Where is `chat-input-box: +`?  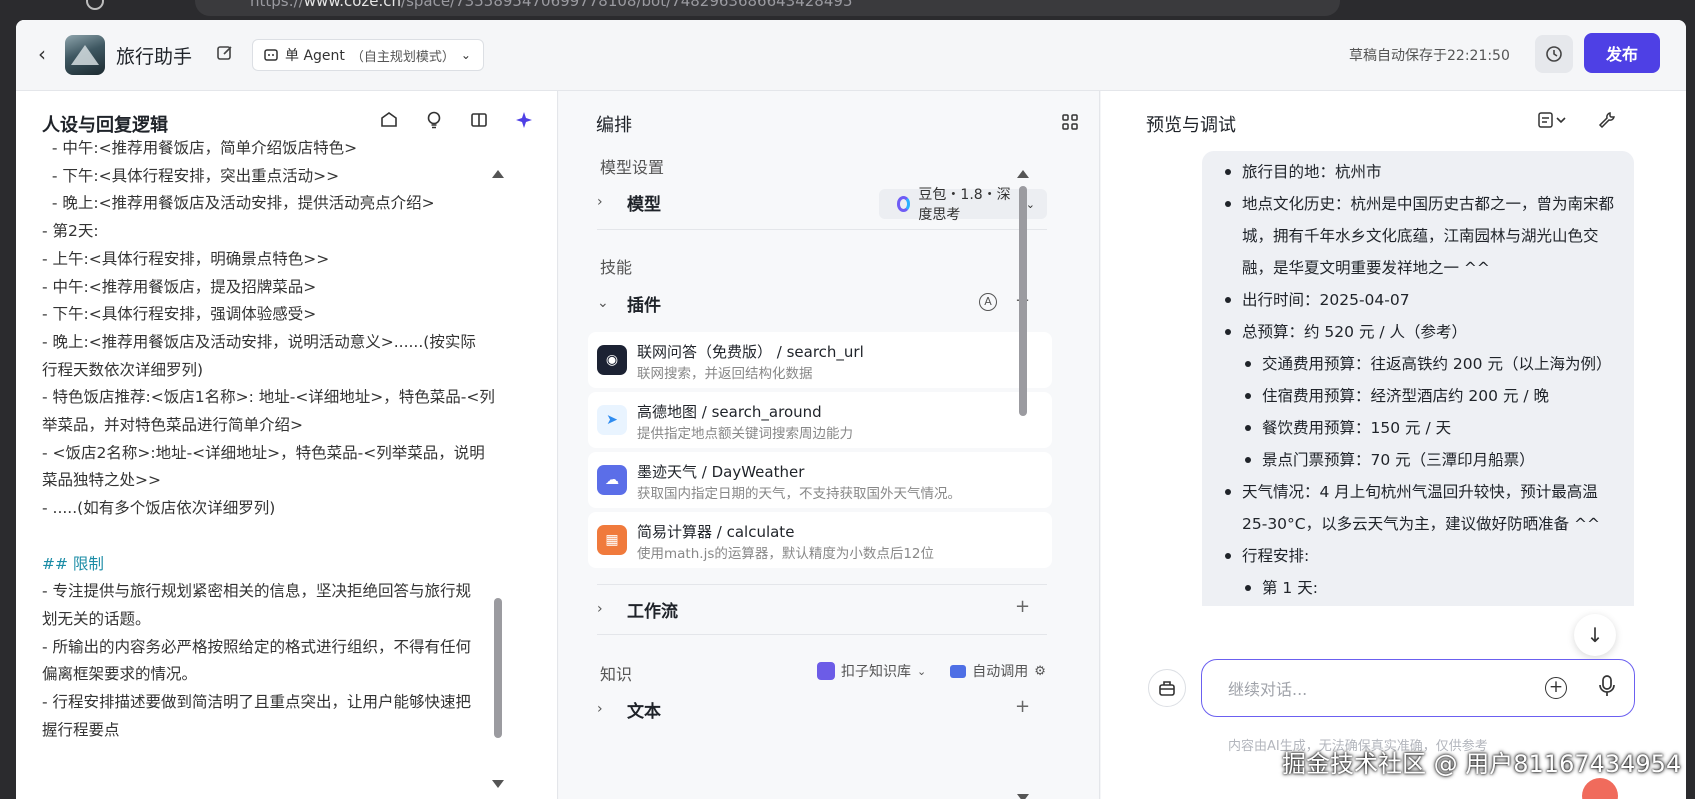 chat-input-box: + is located at coordinates (1418, 688).